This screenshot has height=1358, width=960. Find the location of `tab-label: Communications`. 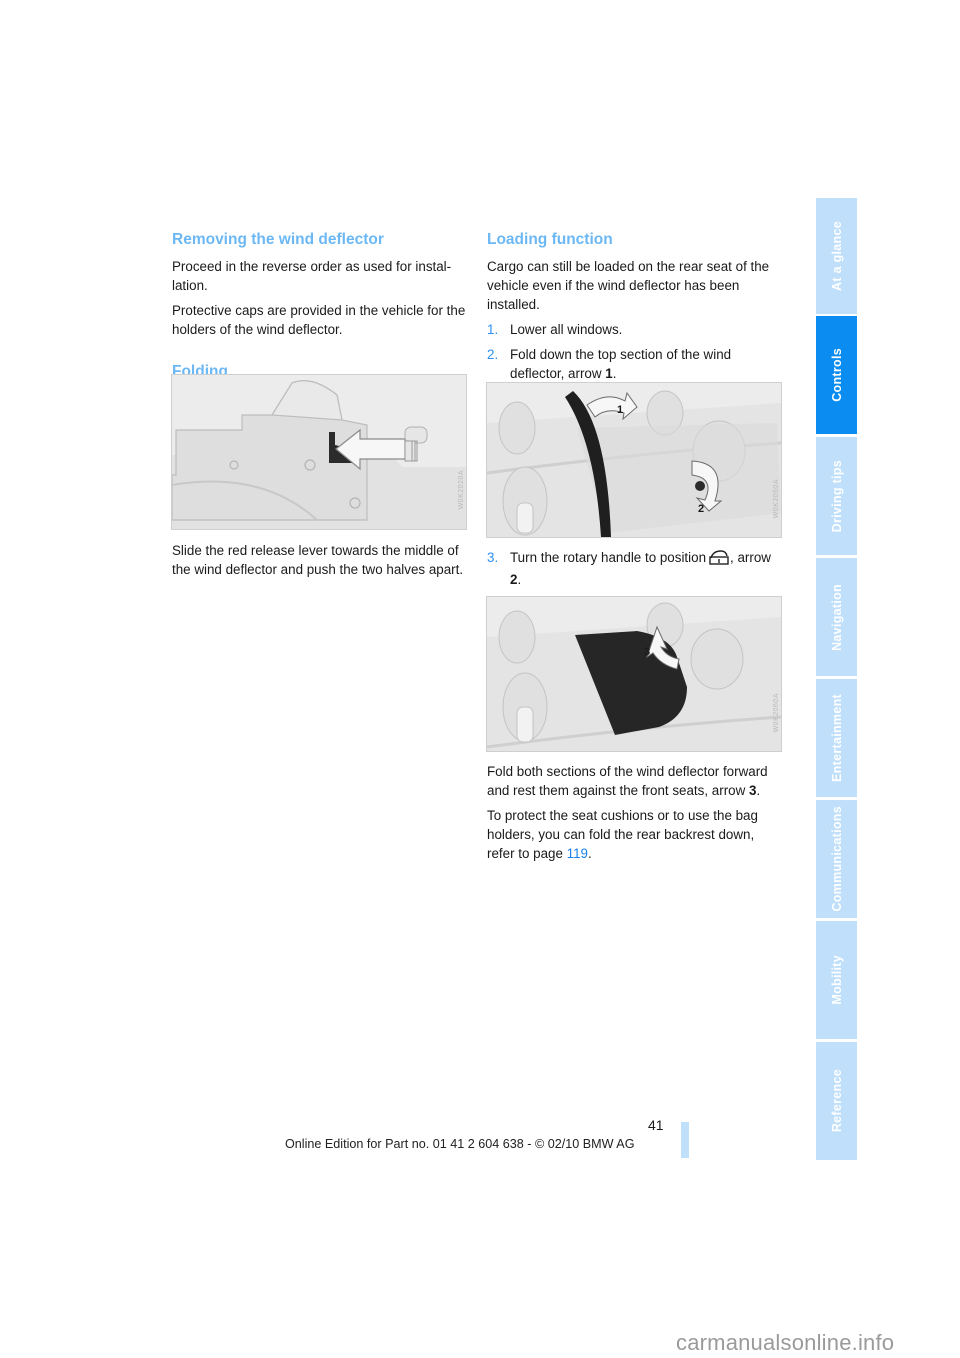

tab-label: Communications is located at coordinates (836, 859).